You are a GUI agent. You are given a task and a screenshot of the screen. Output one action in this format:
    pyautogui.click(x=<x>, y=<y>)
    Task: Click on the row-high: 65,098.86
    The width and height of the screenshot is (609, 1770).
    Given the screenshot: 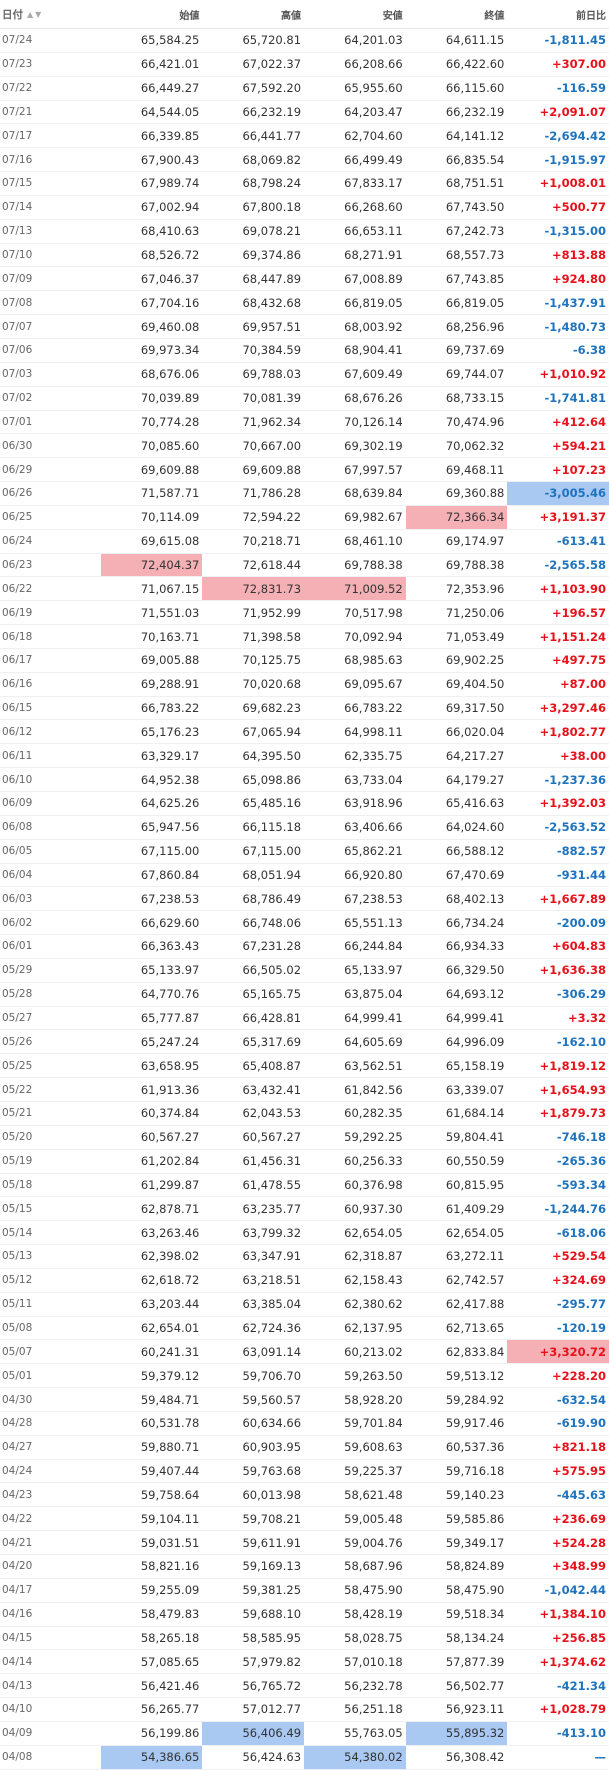 What is the action you would take?
    pyautogui.click(x=272, y=779)
    